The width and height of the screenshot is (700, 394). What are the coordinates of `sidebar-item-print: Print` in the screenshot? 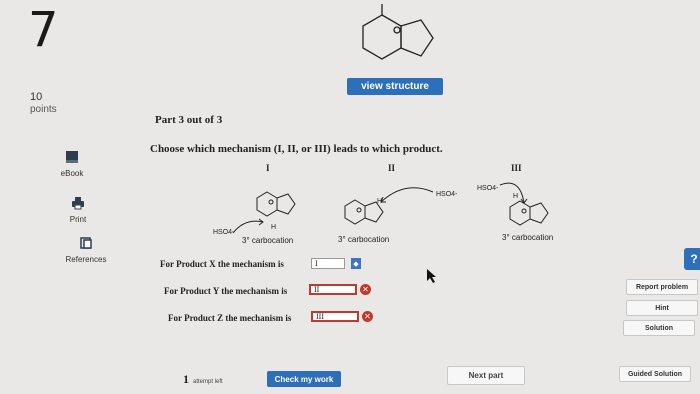 It's located at (78, 210).